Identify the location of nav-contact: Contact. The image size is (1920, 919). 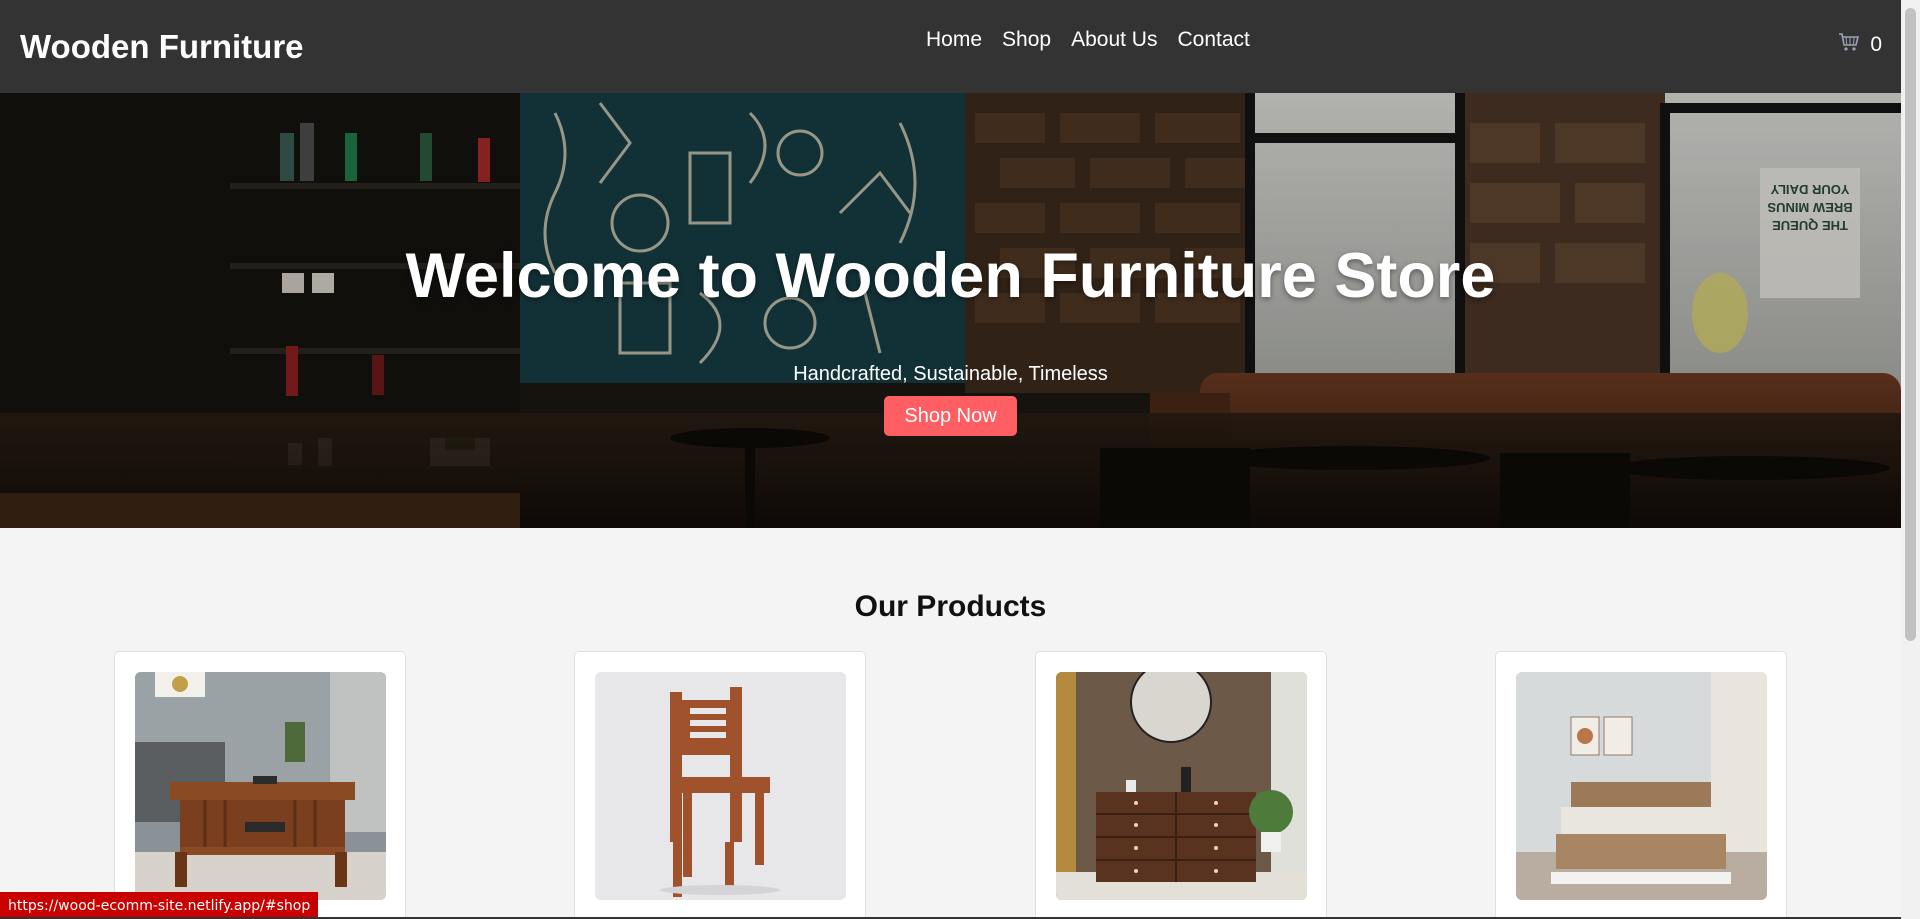
(1213, 40).